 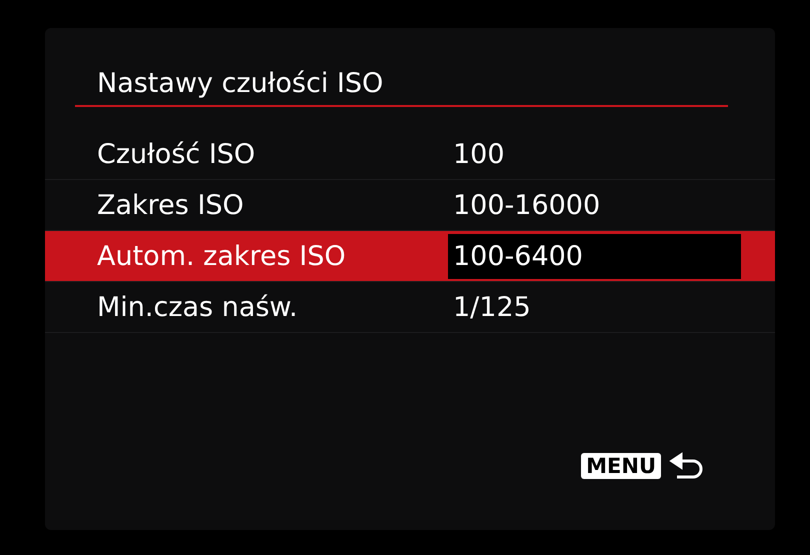 What do you see at coordinates (479, 155) in the screenshot?
I see `setting-value: 100` at bounding box center [479, 155].